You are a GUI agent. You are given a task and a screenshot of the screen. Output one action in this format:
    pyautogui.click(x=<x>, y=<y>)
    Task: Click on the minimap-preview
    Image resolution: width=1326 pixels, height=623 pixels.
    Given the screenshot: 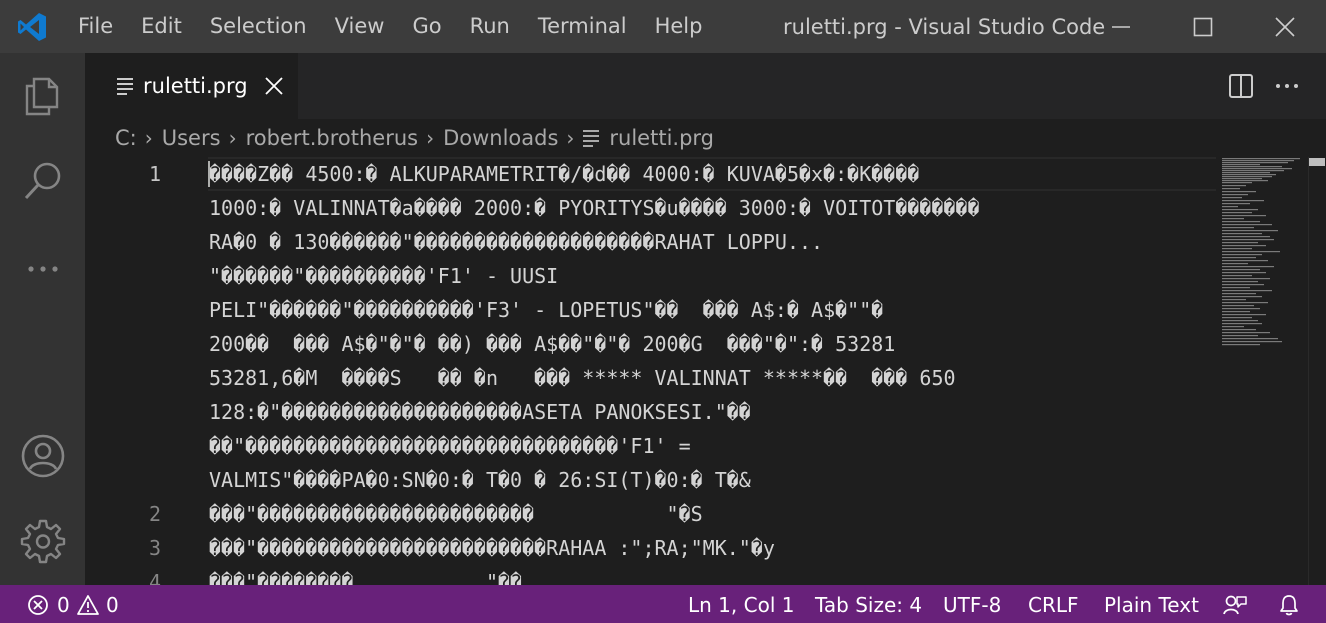 What is the action you would take?
    pyautogui.click(x=1261, y=252)
    